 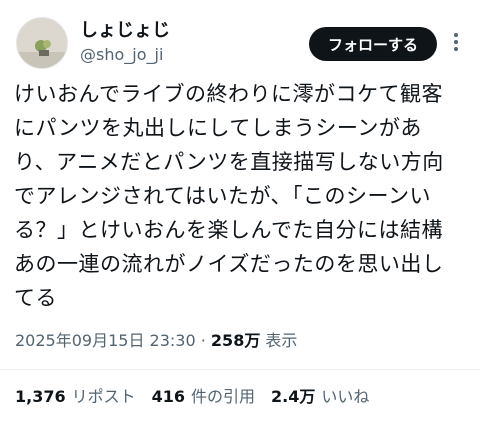 I want to click on likes-stat: 2.4万 いいね, so click(x=320, y=397).